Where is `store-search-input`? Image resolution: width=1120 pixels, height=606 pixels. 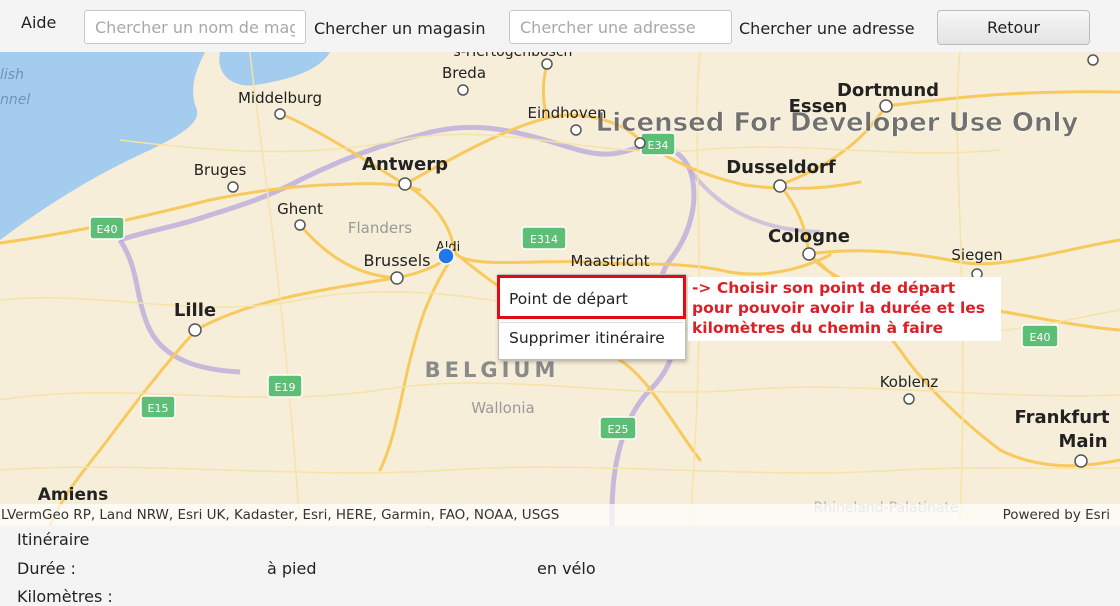 store-search-input is located at coordinates (195, 27).